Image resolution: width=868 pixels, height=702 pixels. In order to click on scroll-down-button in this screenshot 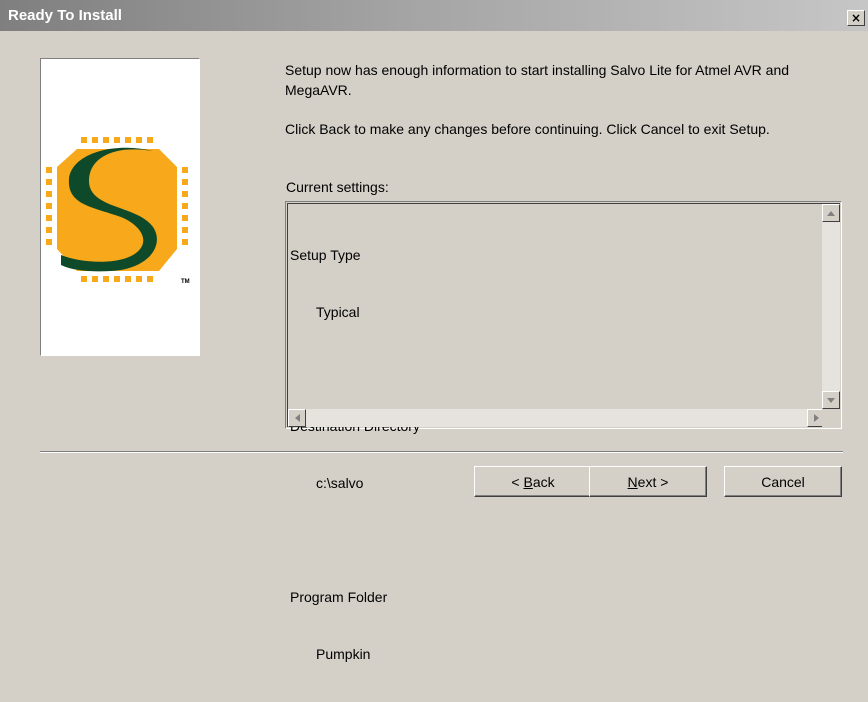, I will do `click(831, 400)`.